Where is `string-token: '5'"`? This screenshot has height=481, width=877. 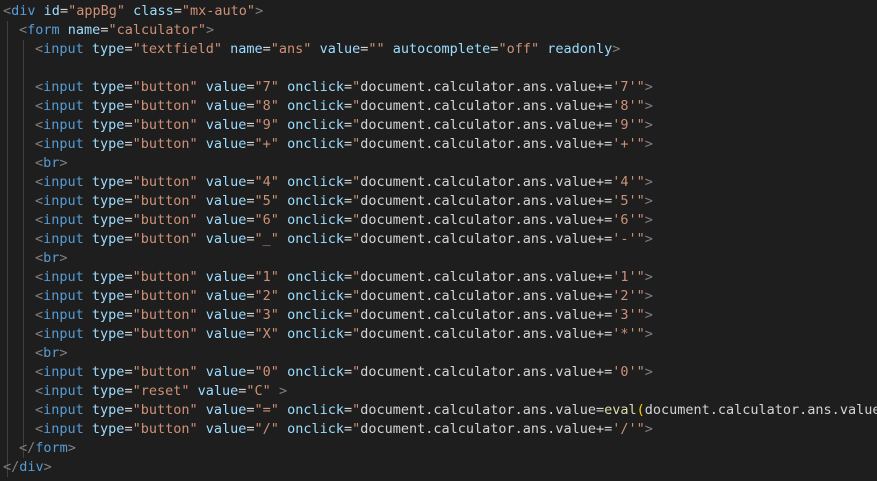
string-token: '5'" is located at coordinates (628, 201).